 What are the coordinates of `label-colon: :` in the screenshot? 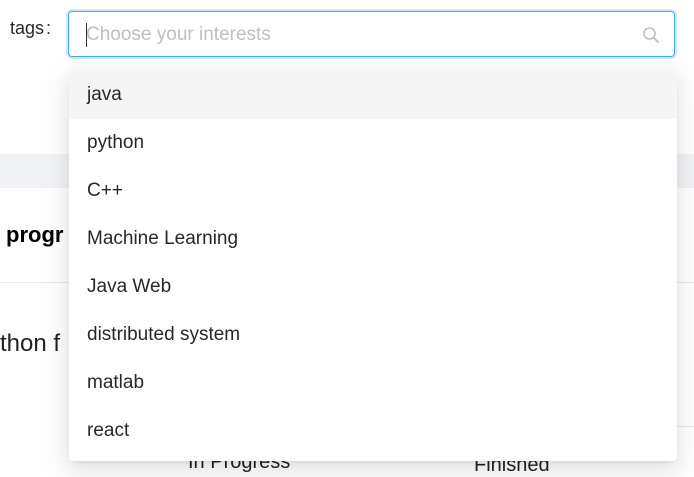 It's located at (49, 28).